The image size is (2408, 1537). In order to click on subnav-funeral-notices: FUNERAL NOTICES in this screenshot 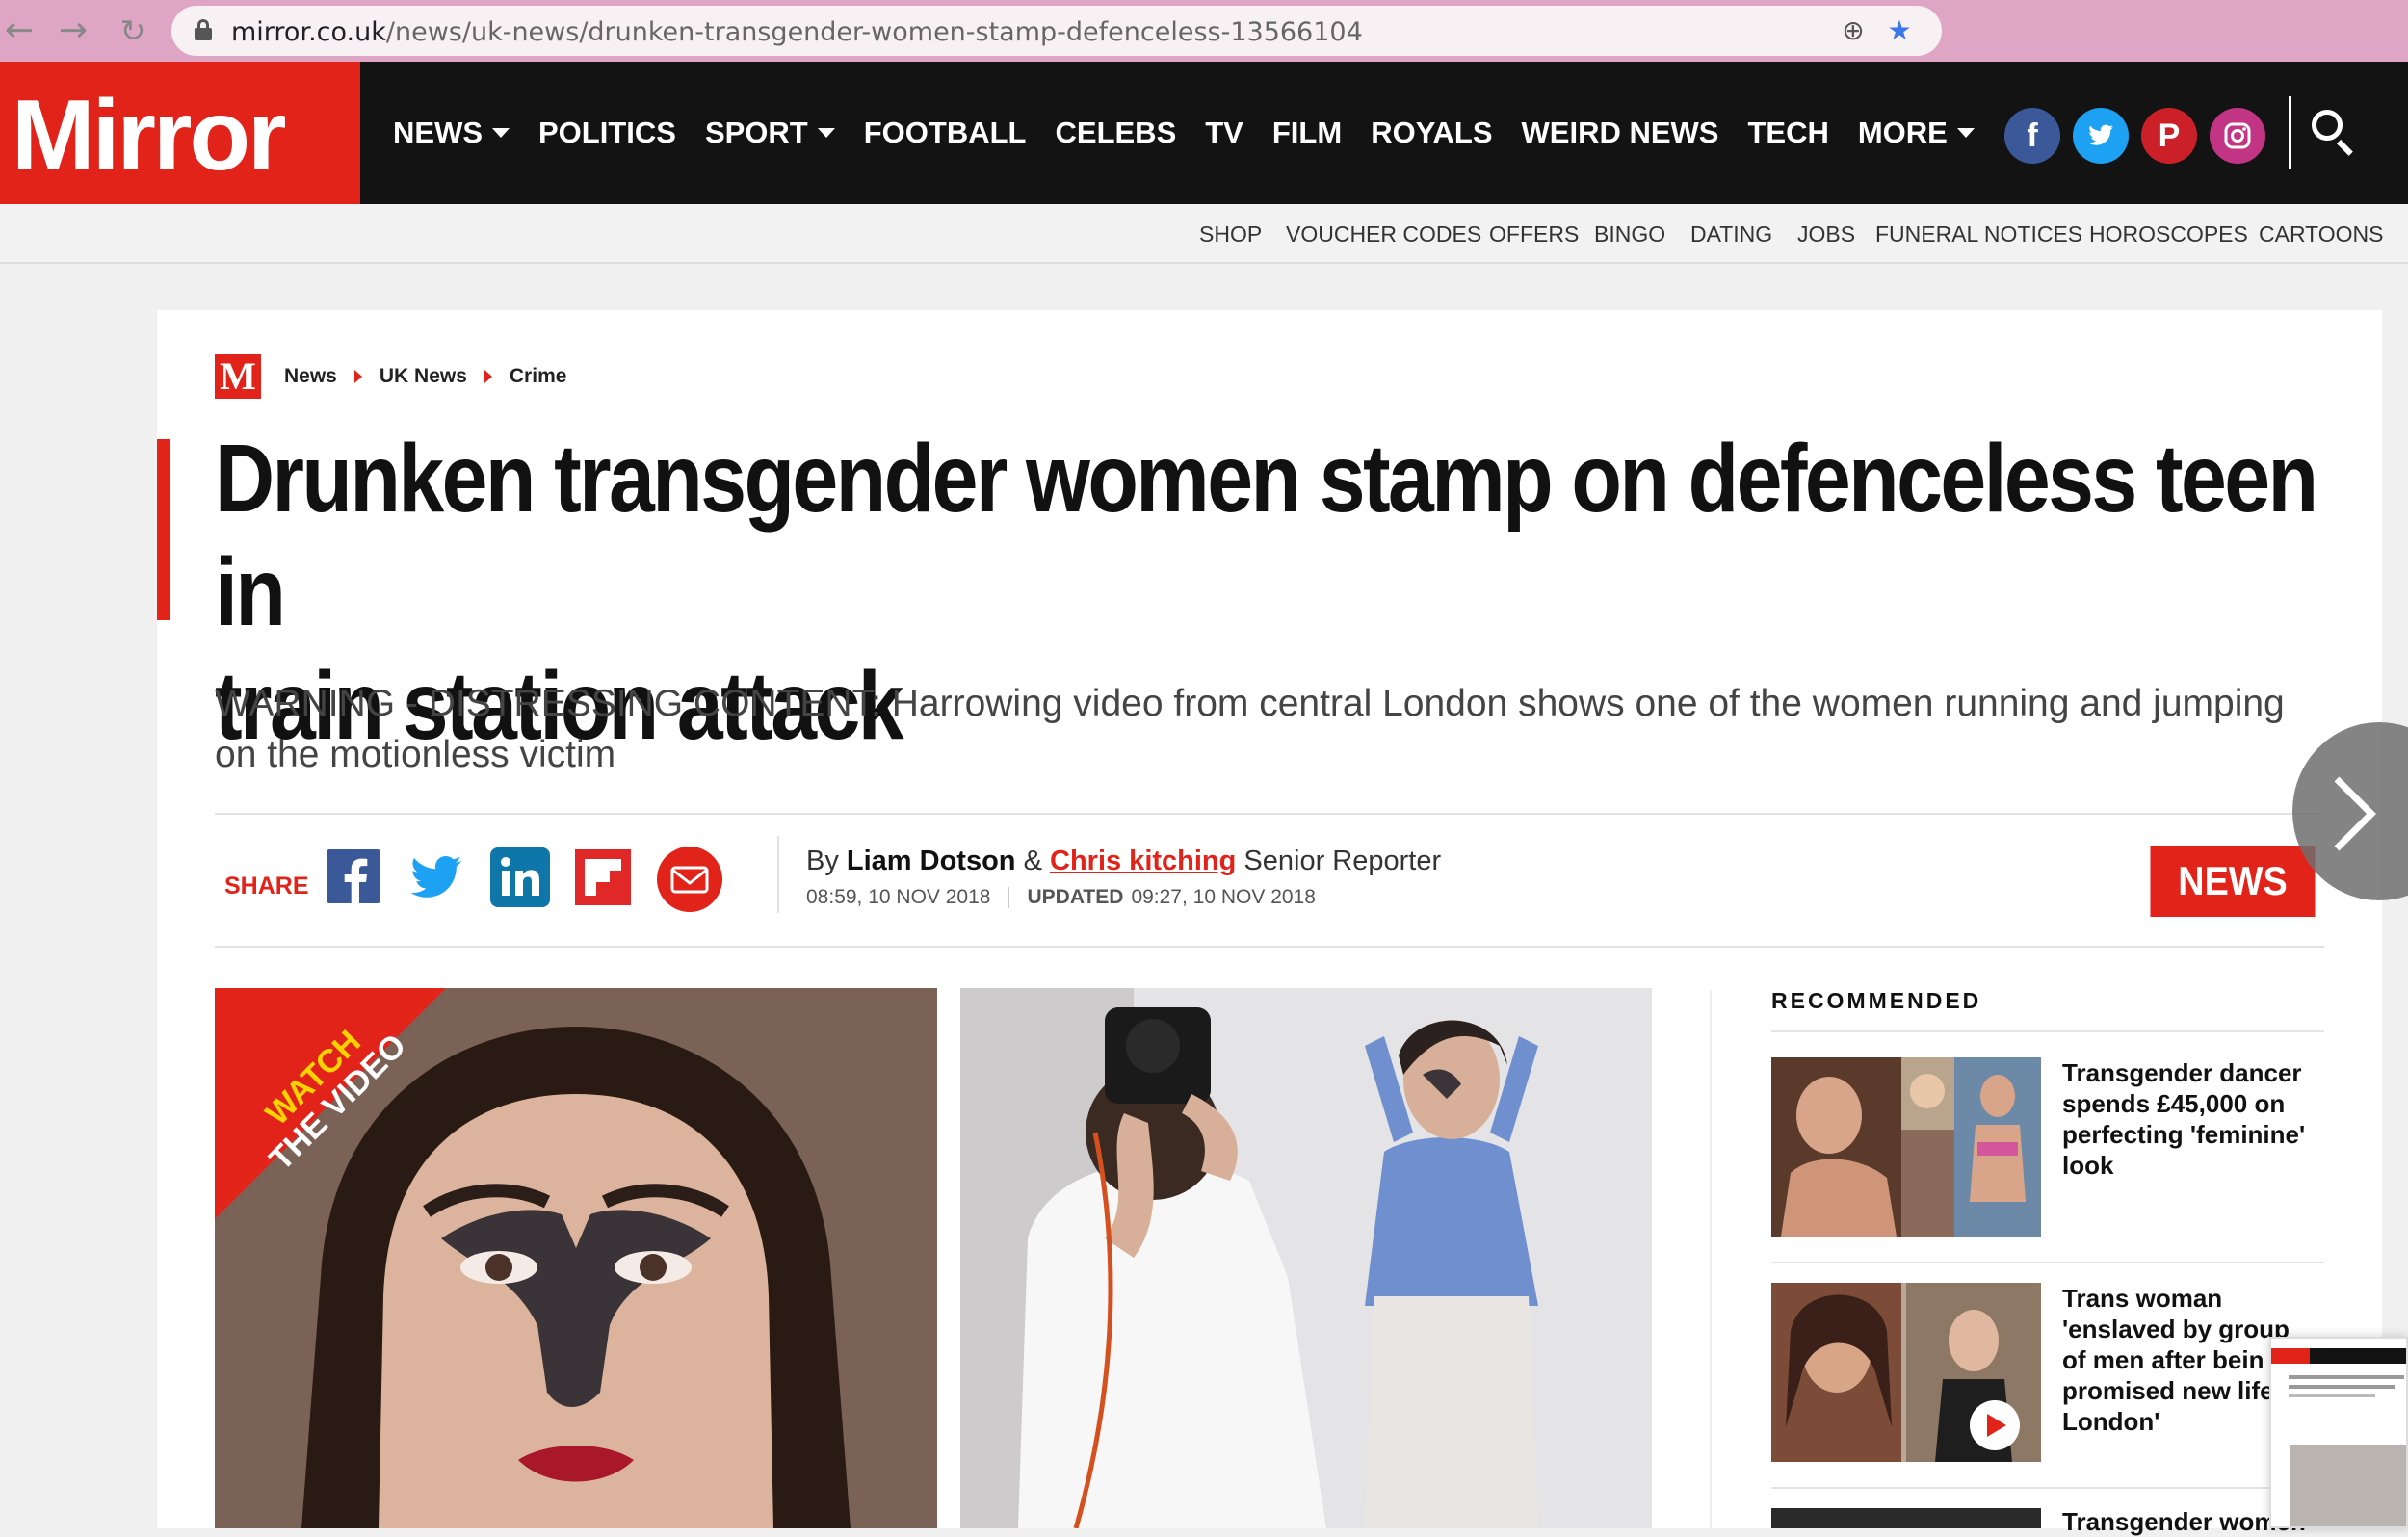, I will do `click(1978, 234)`.